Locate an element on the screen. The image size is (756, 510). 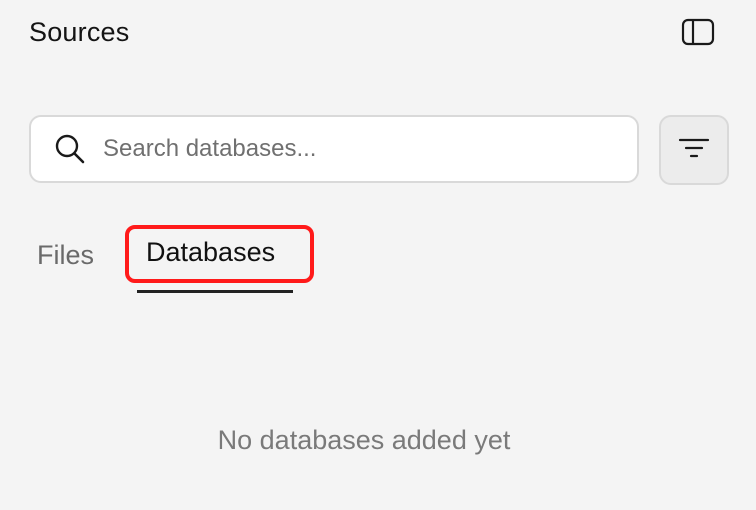
search-icon is located at coordinates (70, 149).